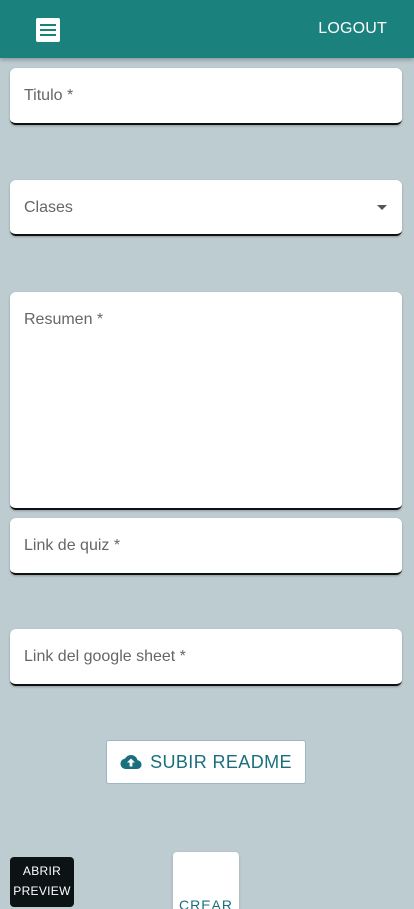 This screenshot has height=909, width=414. What do you see at coordinates (206, 546) in the screenshot?
I see `quiz-link-field: Link de quiz *` at bounding box center [206, 546].